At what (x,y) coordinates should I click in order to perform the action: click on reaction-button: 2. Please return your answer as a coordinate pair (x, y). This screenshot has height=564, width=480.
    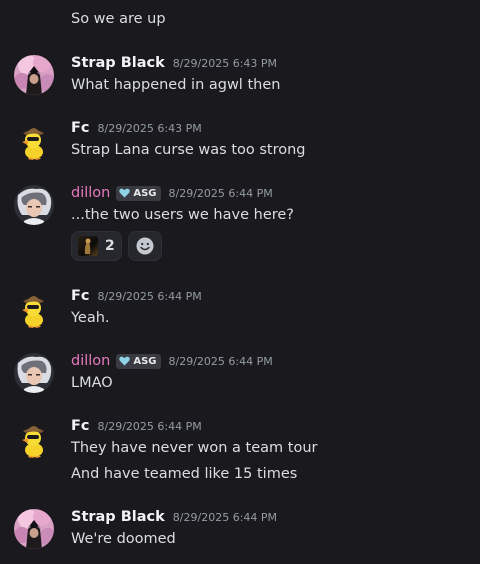
    Looking at the image, I should click on (96, 246).